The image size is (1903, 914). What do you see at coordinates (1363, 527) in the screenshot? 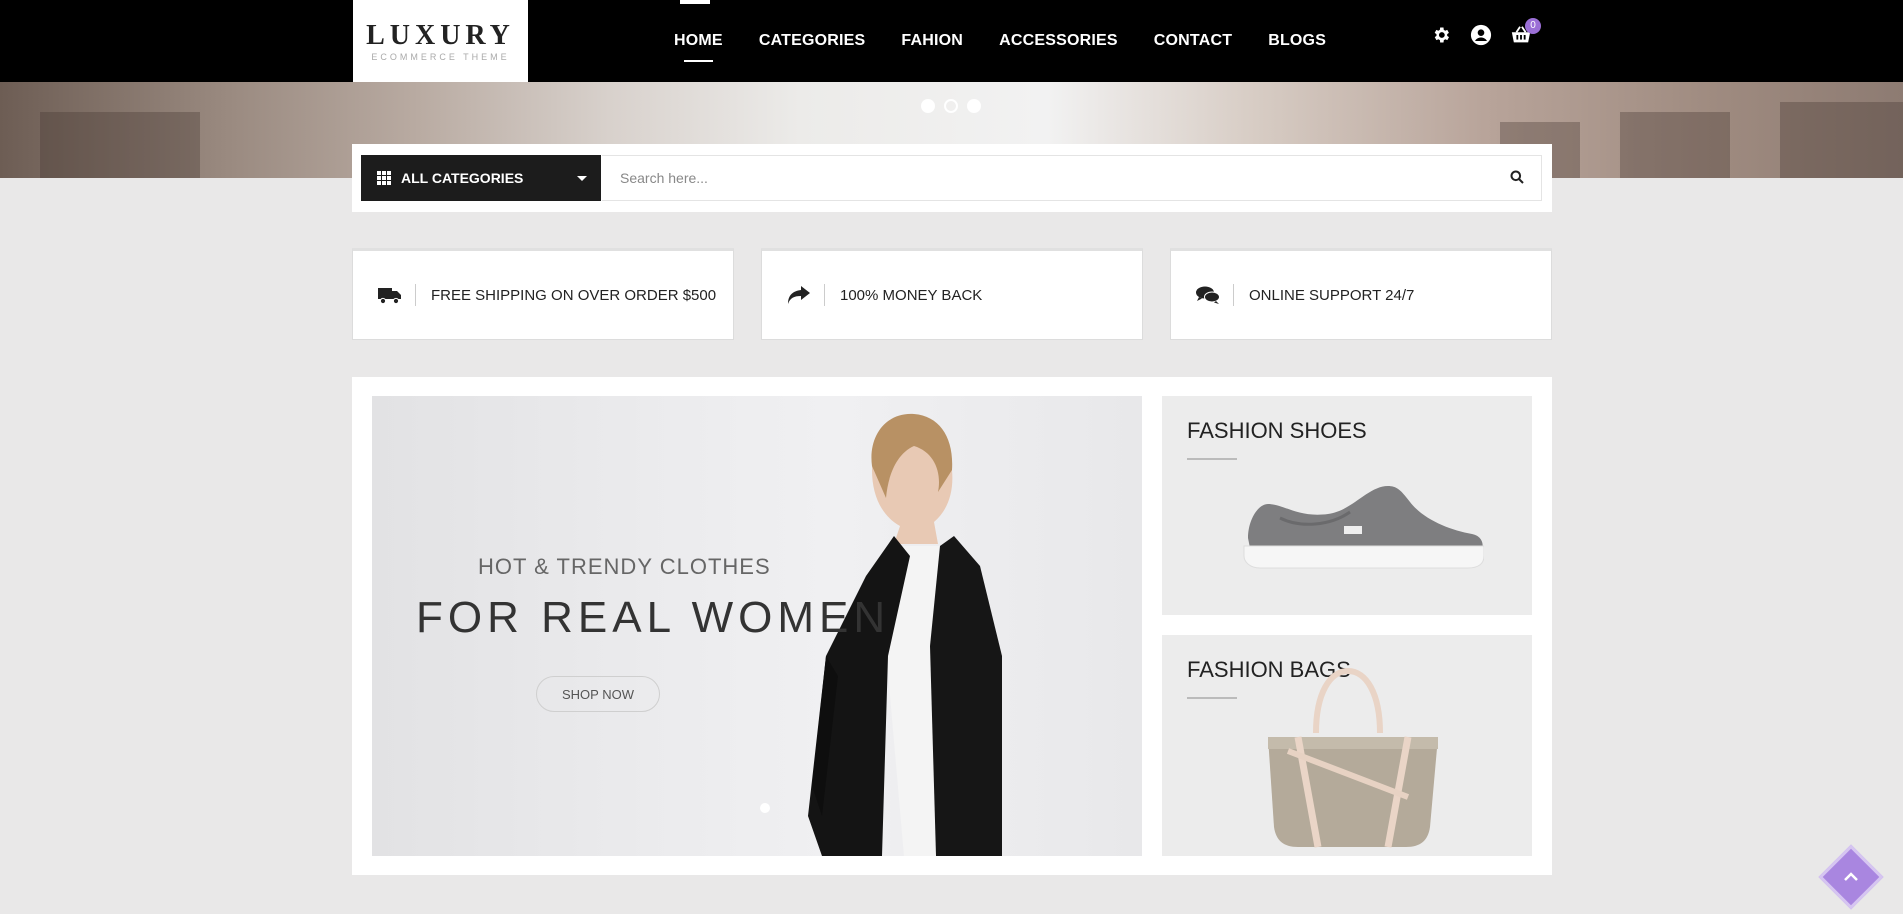
I see `shoe-image` at bounding box center [1363, 527].